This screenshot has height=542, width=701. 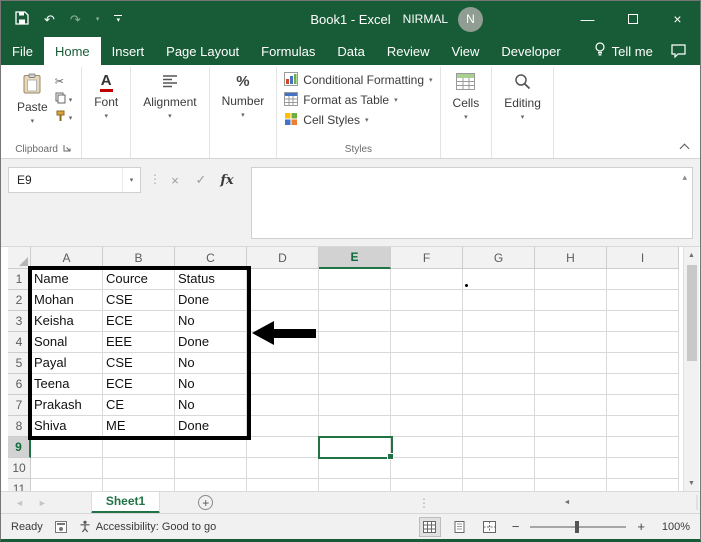 I want to click on cell-H7, so click(x=571, y=405).